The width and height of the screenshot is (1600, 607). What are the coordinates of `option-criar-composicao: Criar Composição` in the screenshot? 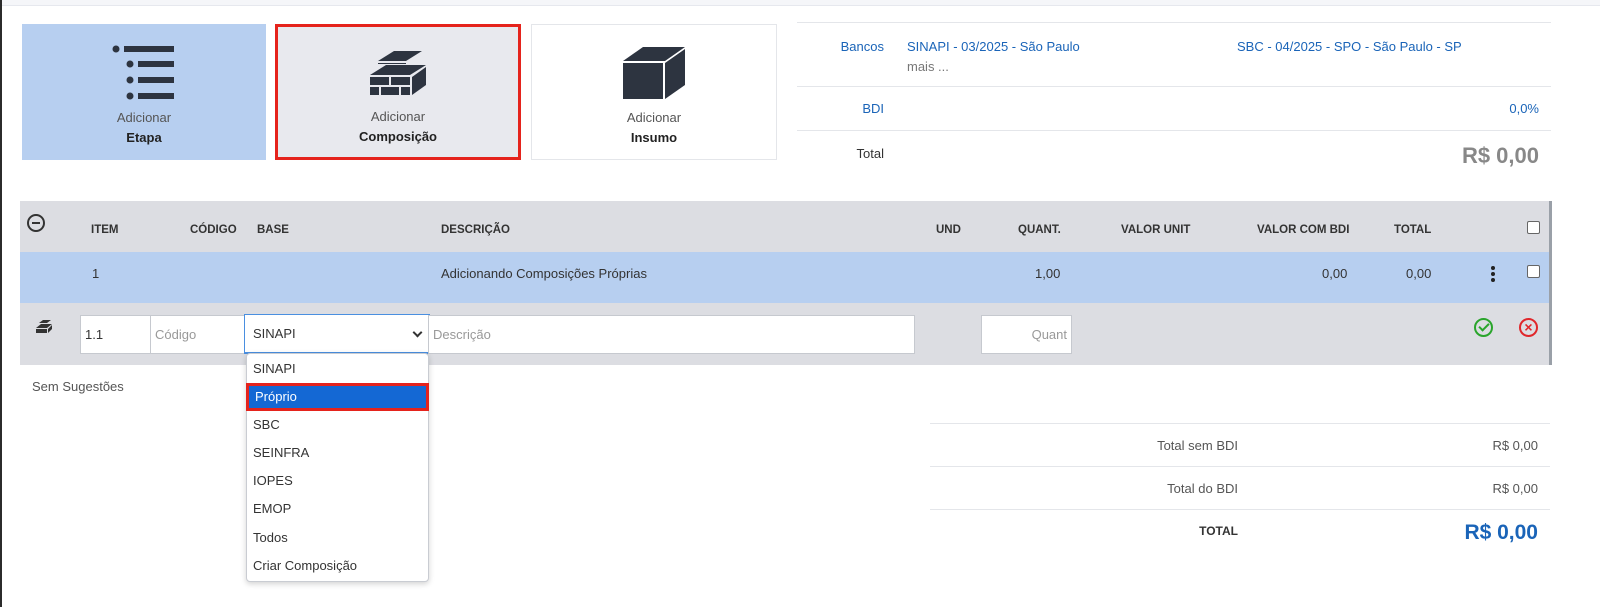 It's located at (337, 566).